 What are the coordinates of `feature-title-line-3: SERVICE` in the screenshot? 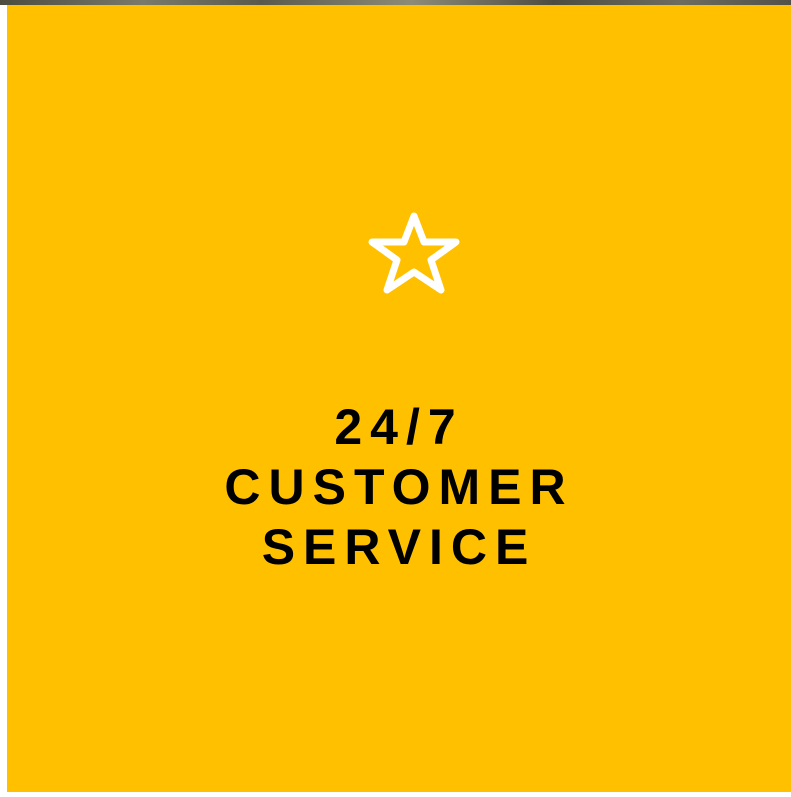 It's located at (399, 546).